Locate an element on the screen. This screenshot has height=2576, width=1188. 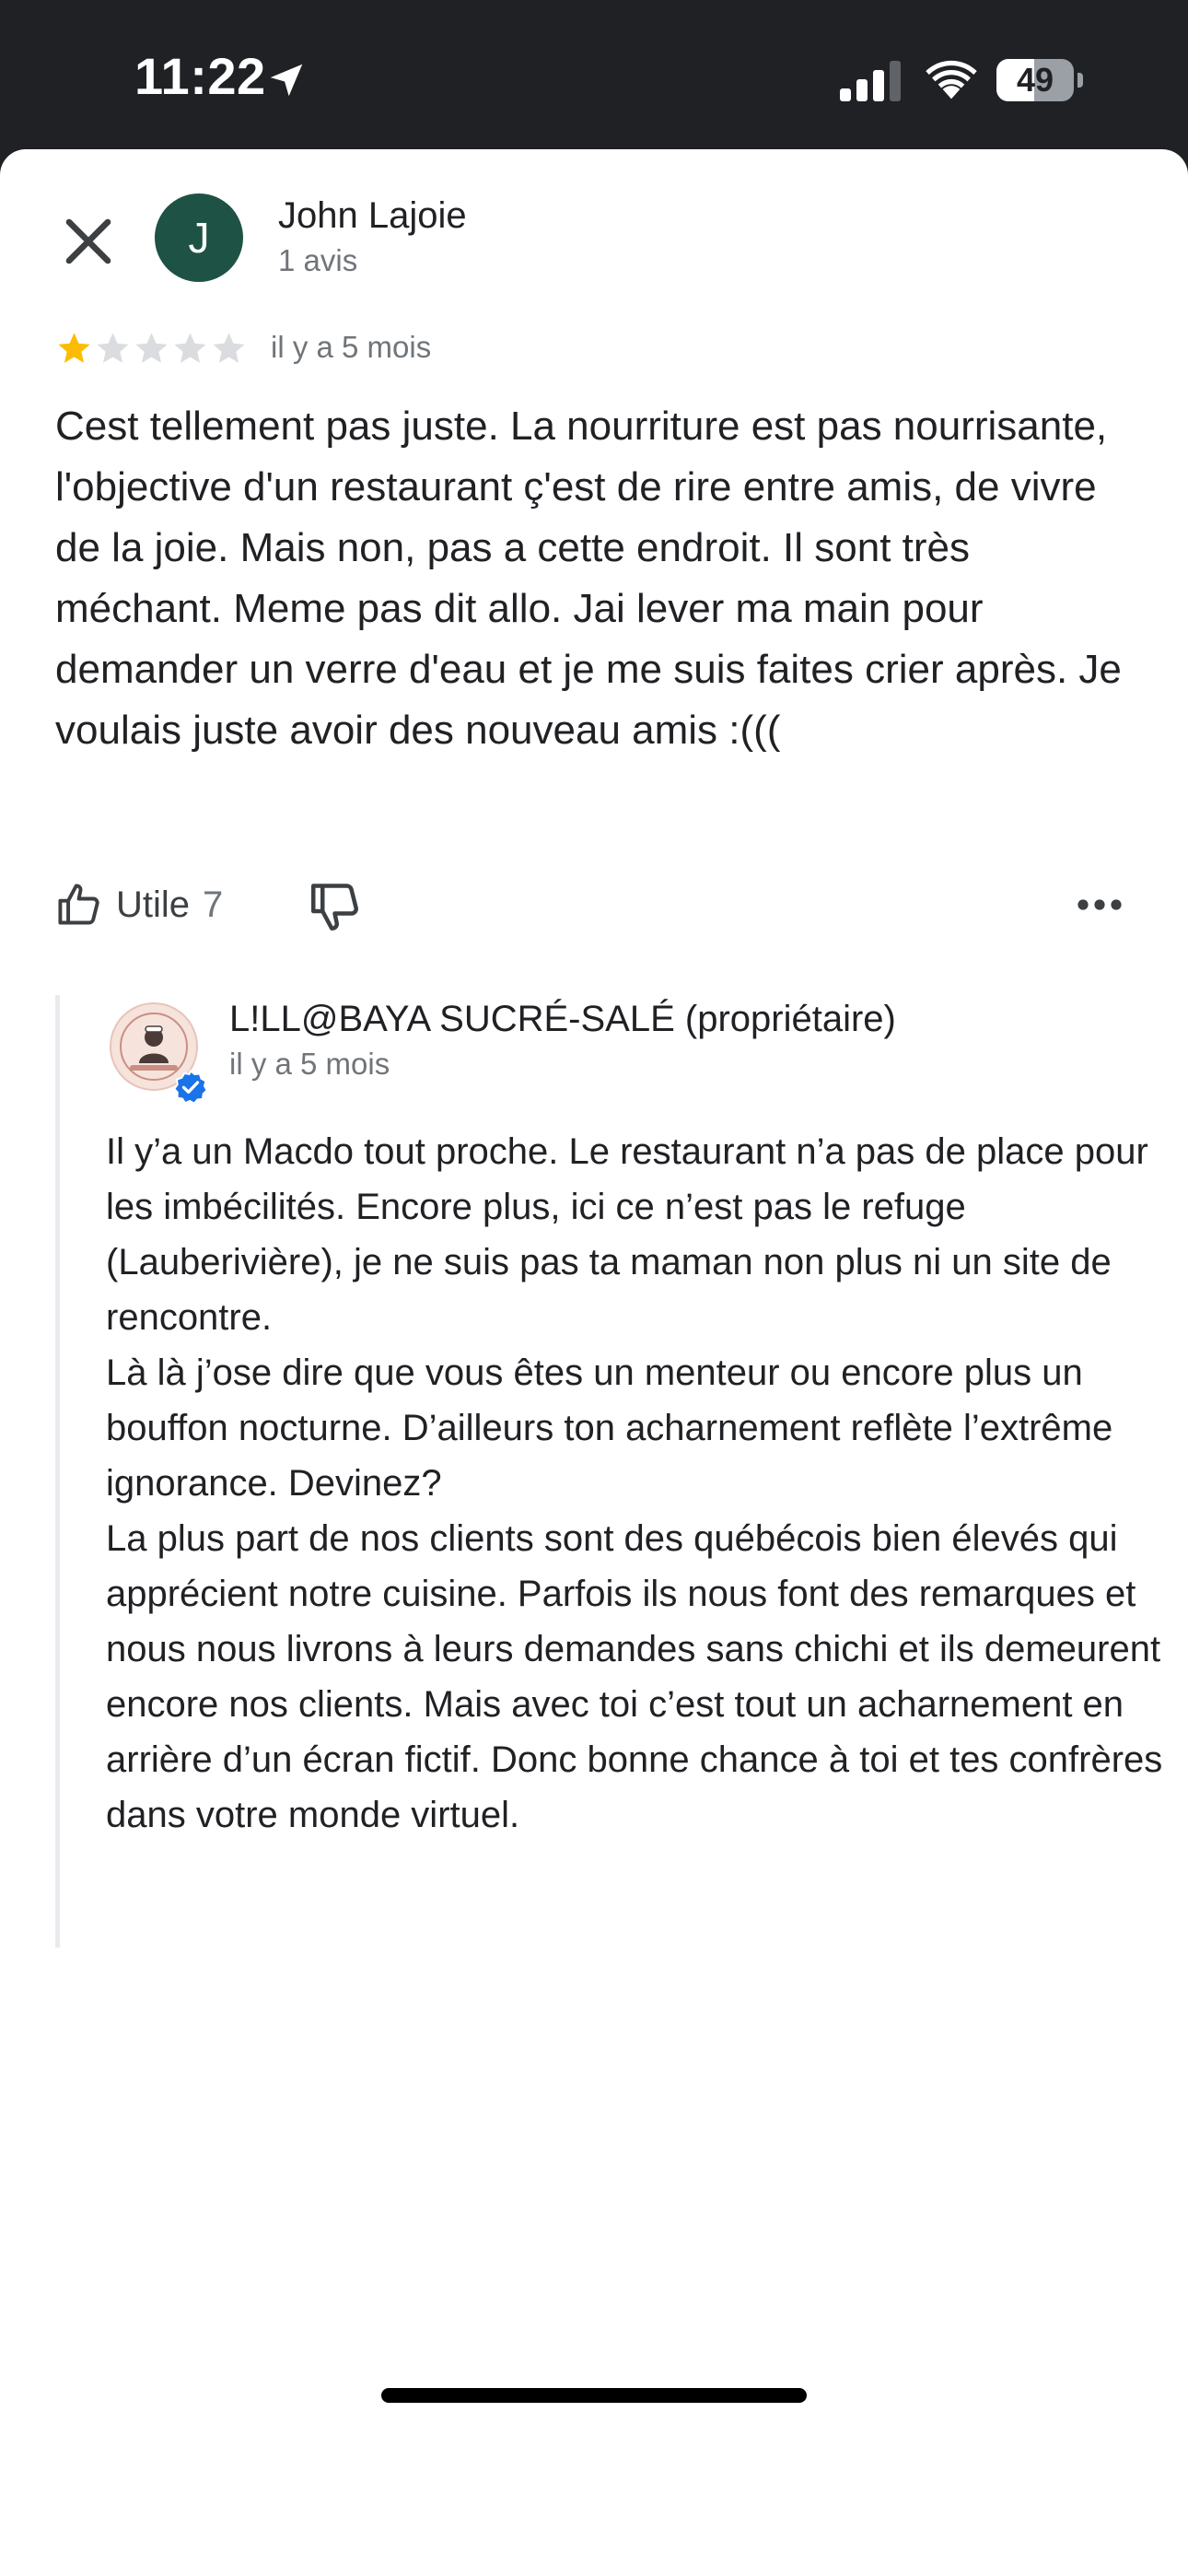
reviewer-avatar: J is located at coordinates (199, 237).